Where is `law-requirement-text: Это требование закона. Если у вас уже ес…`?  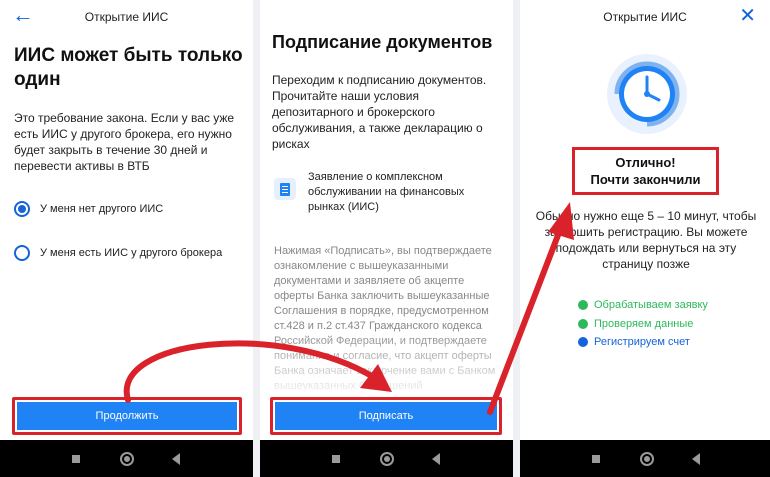 law-requirement-text: Это требование закона. Если у вас уже ес… is located at coordinates (124, 142).